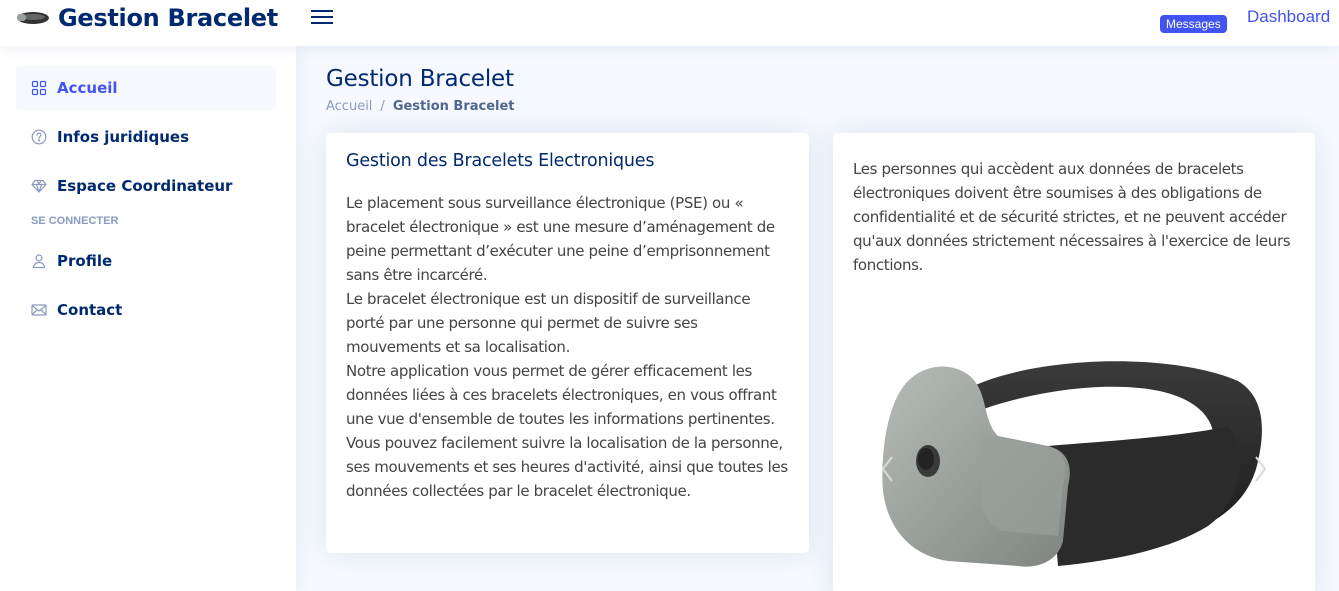 This screenshot has width=1339, height=591. What do you see at coordinates (87, 88) in the screenshot?
I see `sidebar-item-label: Accueil` at bounding box center [87, 88].